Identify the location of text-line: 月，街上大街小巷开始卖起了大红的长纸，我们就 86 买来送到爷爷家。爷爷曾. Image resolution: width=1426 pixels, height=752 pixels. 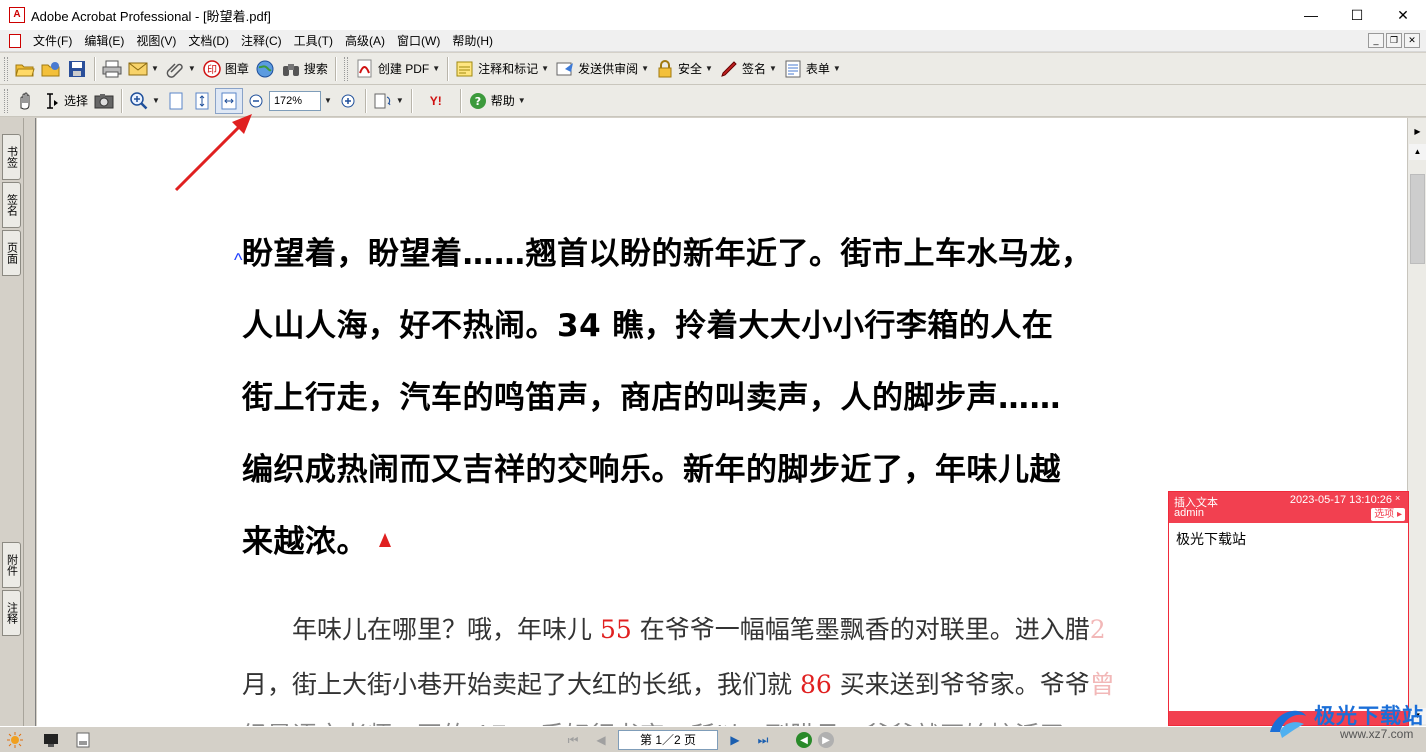
(678, 683).